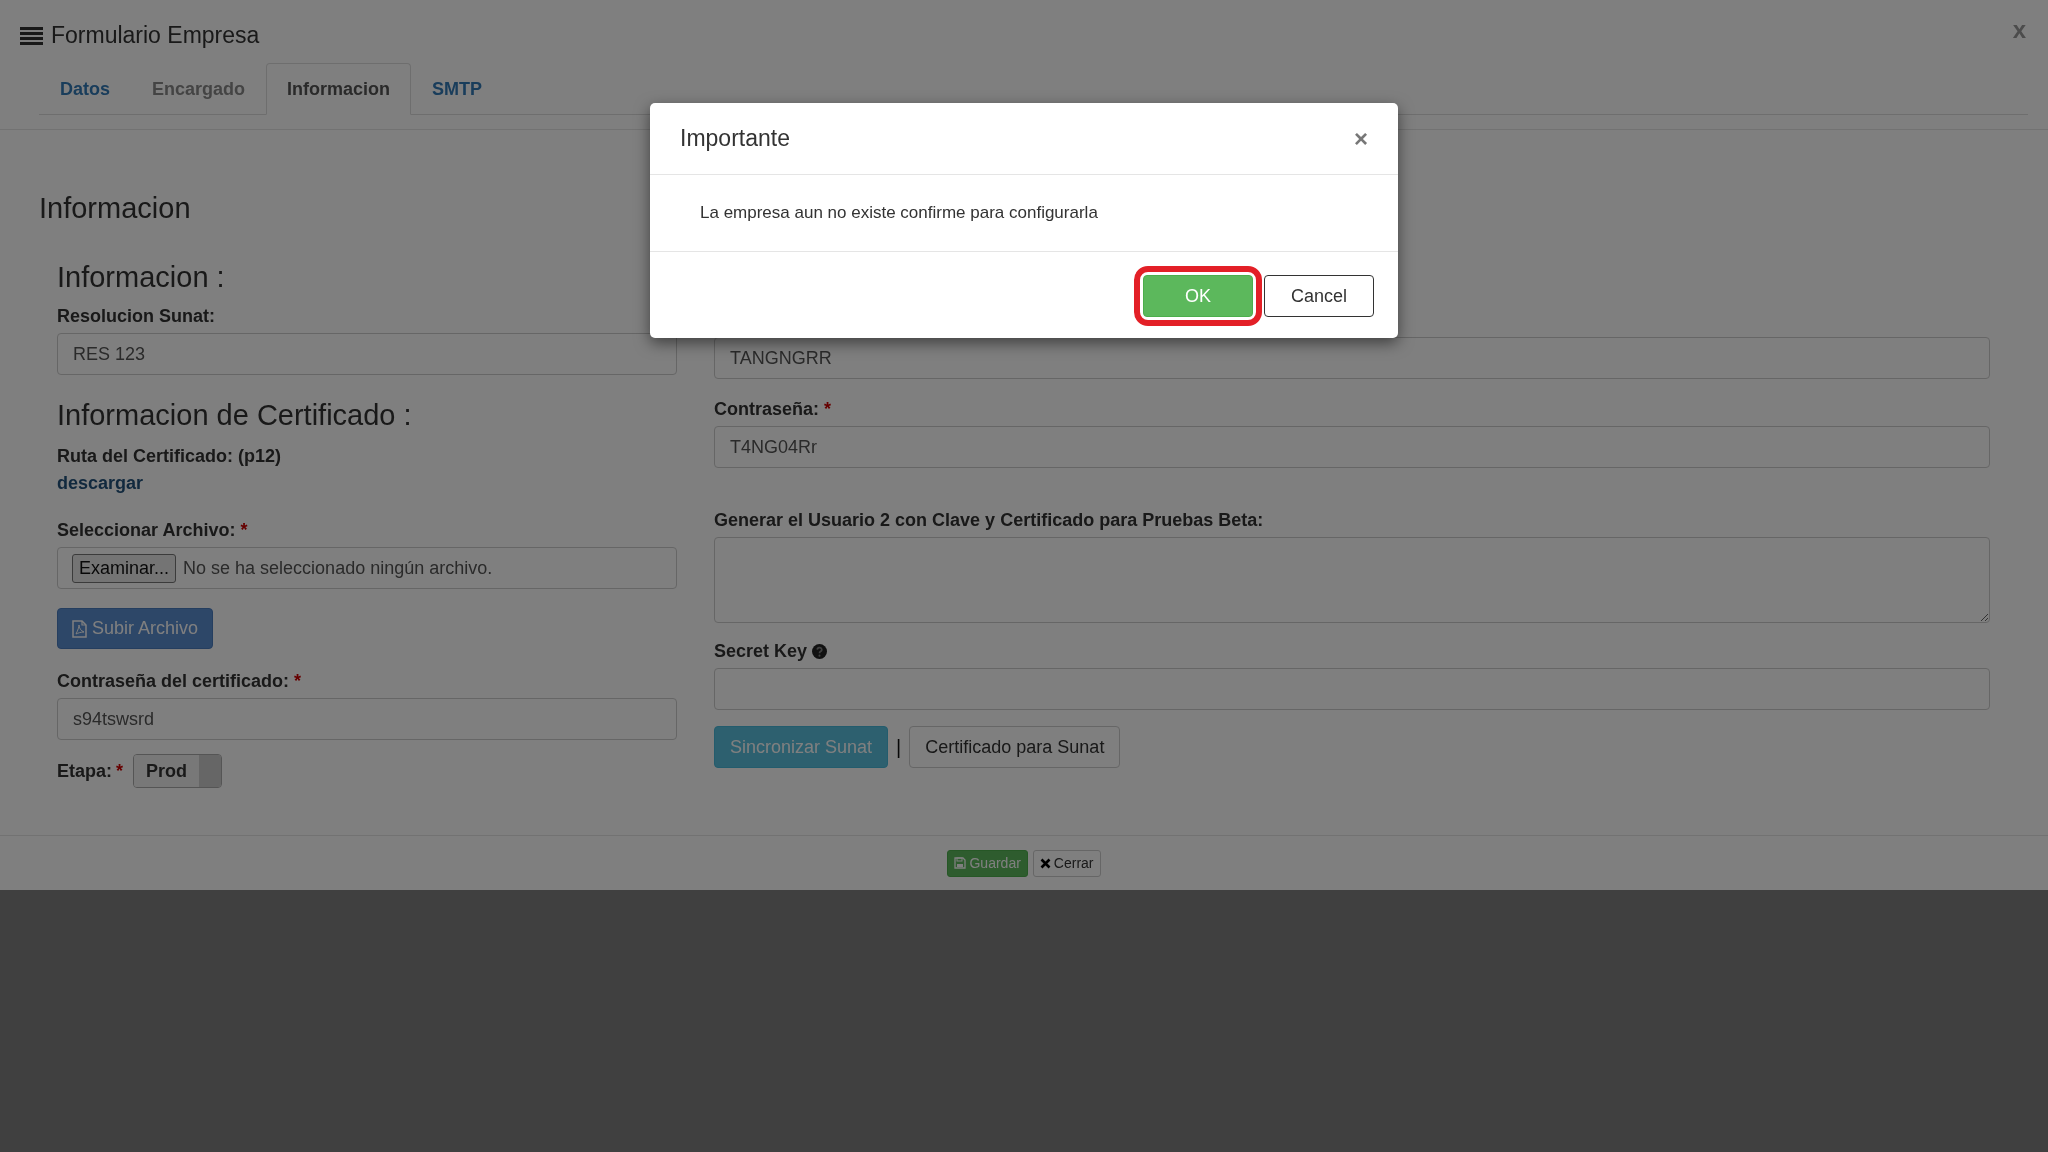 The width and height of the screenshot is (2048, 1152). I want to click on tab: Informacion, so click(339, 89).